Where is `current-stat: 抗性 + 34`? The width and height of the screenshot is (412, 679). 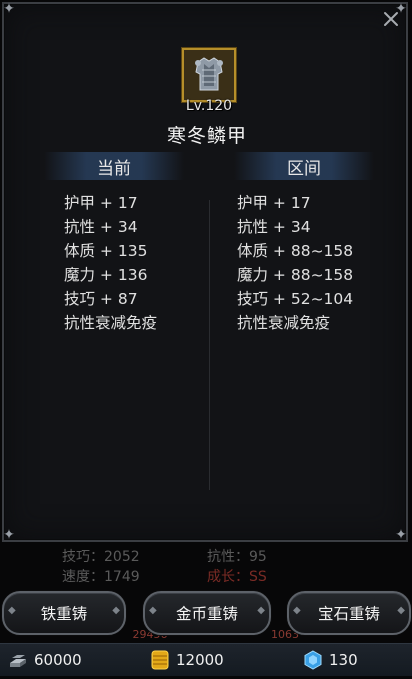 current-stat: 抗性 + 34 is located at coordinates (101, 227).